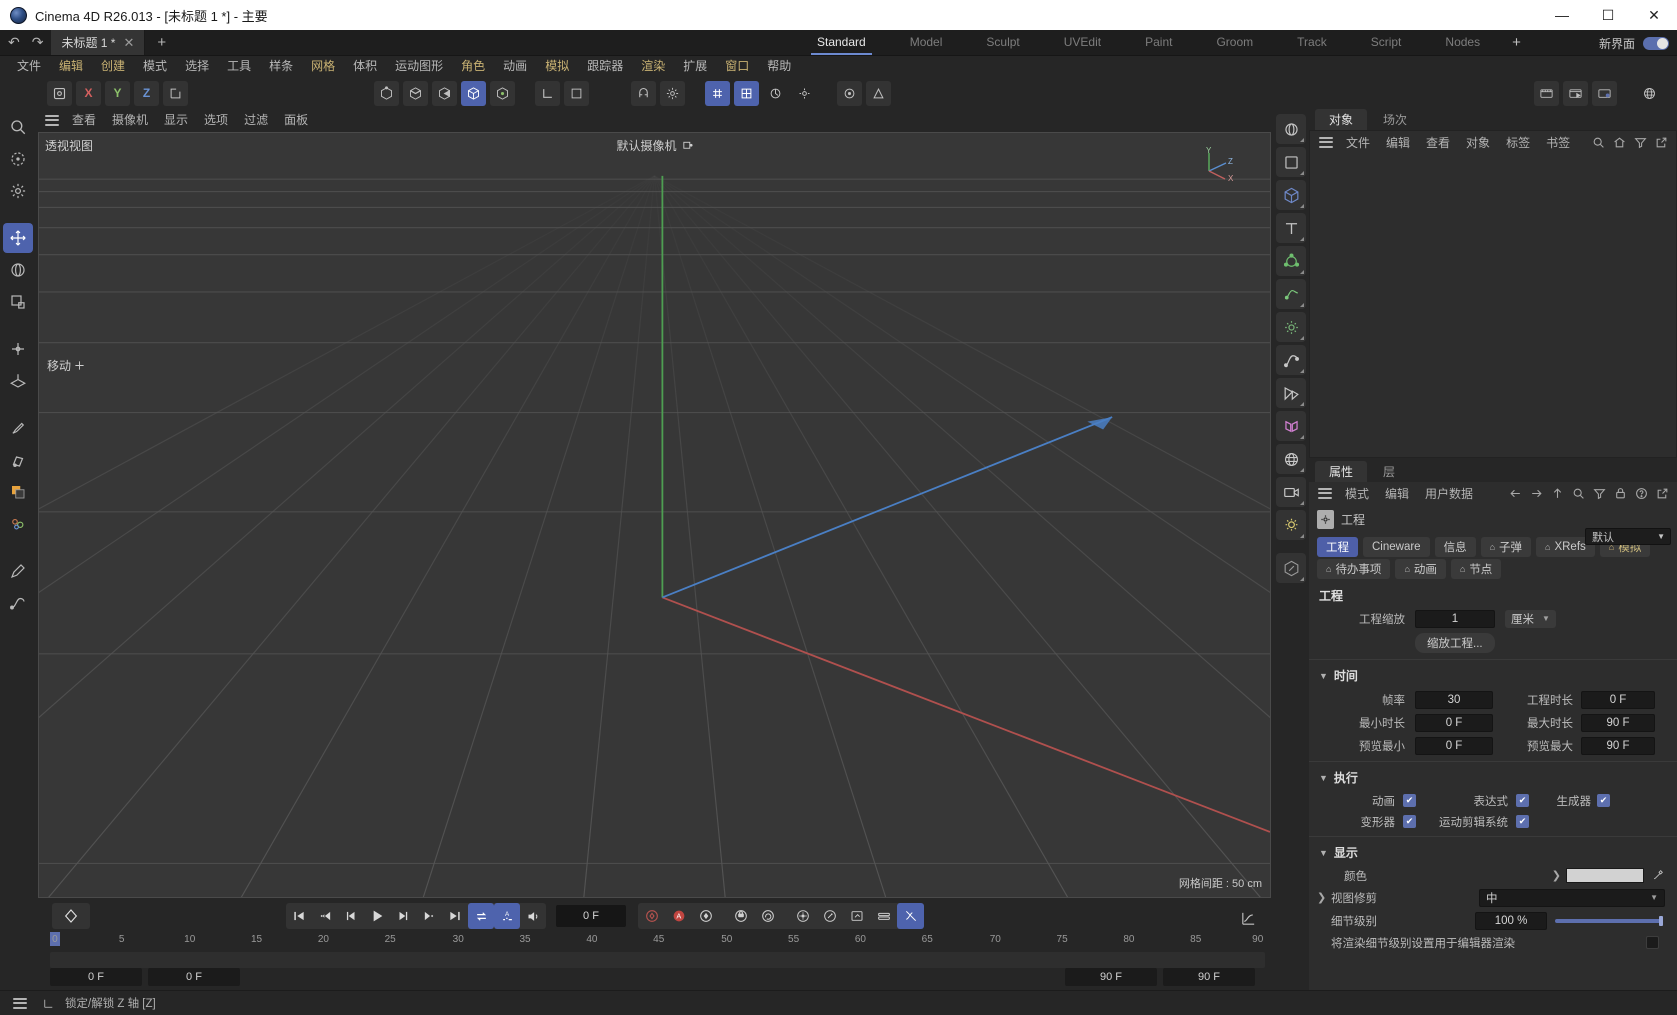 This screenshot has height=1015, width=1677. Describe the element at coordinates (455, 916) in the screenshot. I see `goto-end-button` at that location.